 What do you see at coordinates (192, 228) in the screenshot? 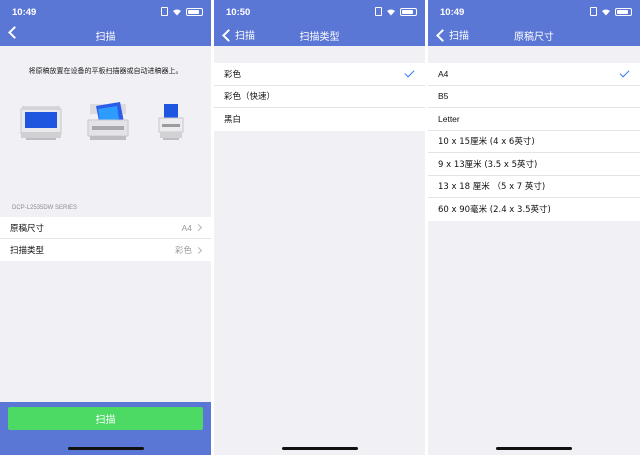
I see `paper-size-value: A4` at bounding box center [192, 228].